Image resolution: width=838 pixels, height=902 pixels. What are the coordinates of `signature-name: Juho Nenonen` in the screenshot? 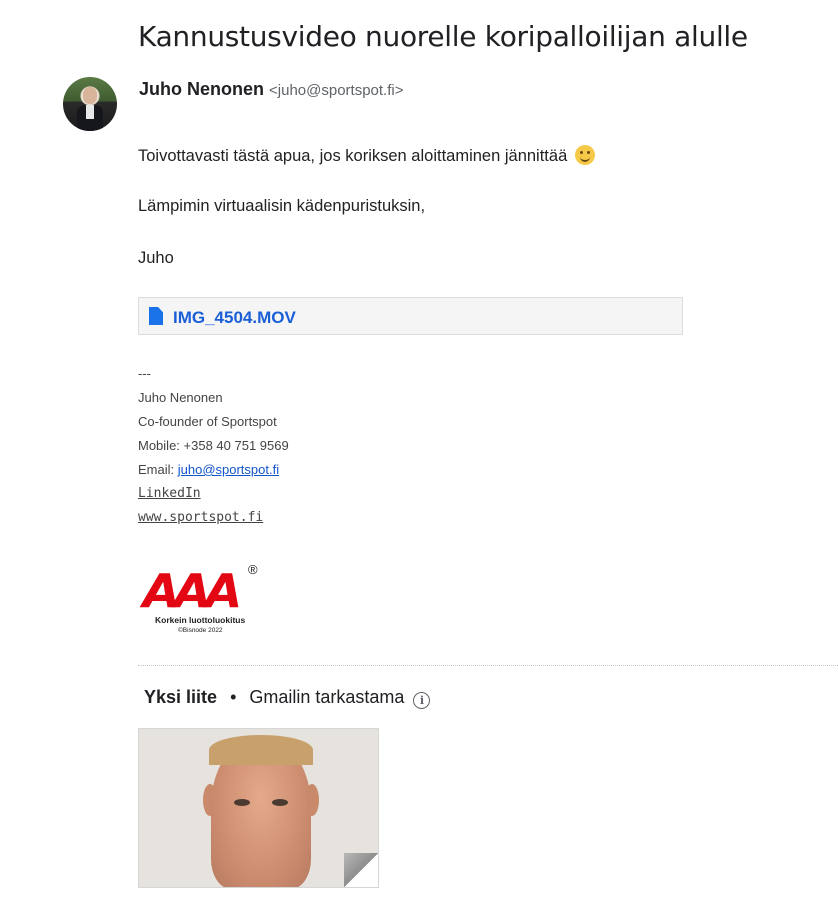 It's located at (180, 397).